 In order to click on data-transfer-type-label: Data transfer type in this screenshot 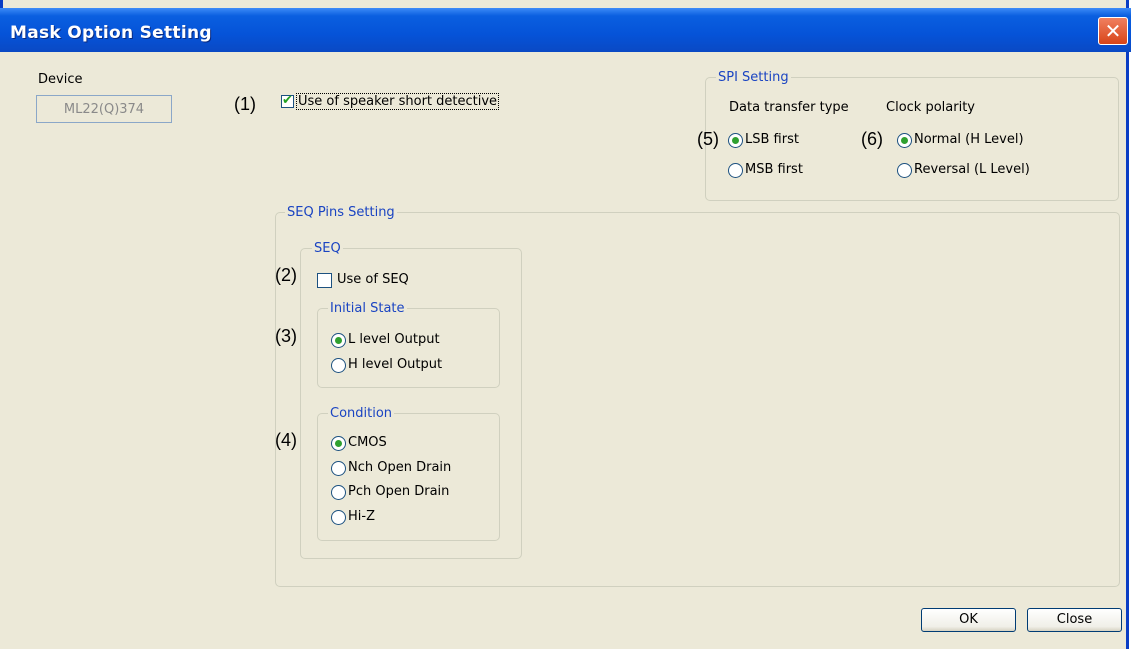, I will do `click(789, 107)`.